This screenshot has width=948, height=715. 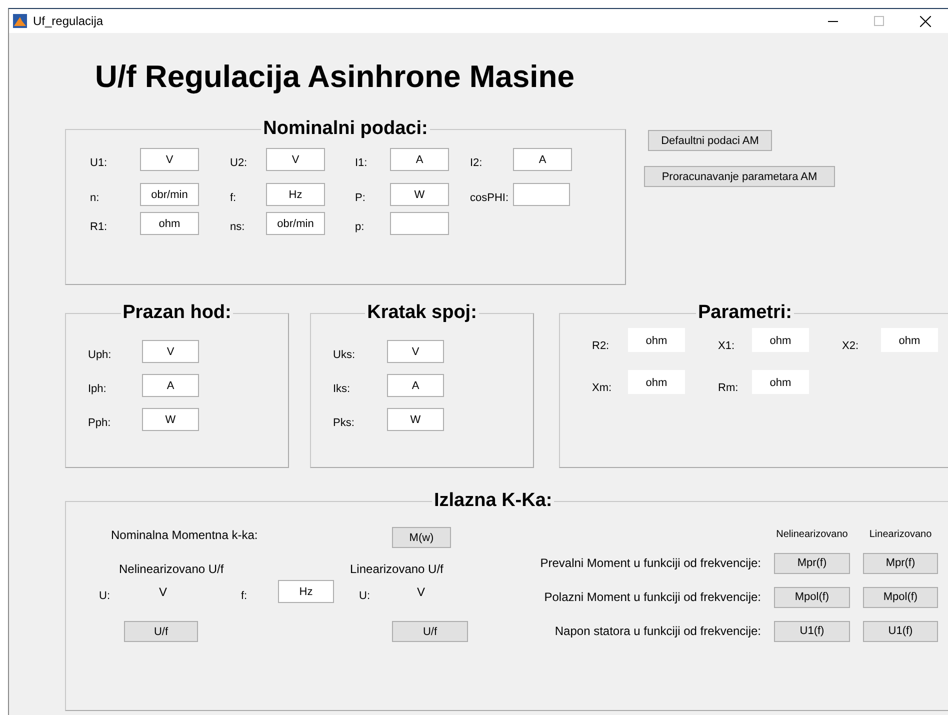 What do you see at coordinates (172, 569) in the screenshot?
I see `section-label: Nelinearizovano U/f` at bounding box center [172, 569].